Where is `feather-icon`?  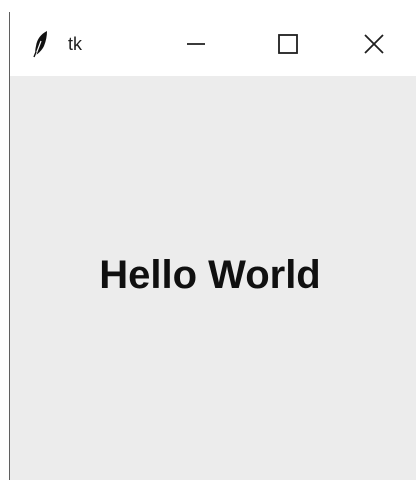 feather-icon is located at coordinates (41, 44).